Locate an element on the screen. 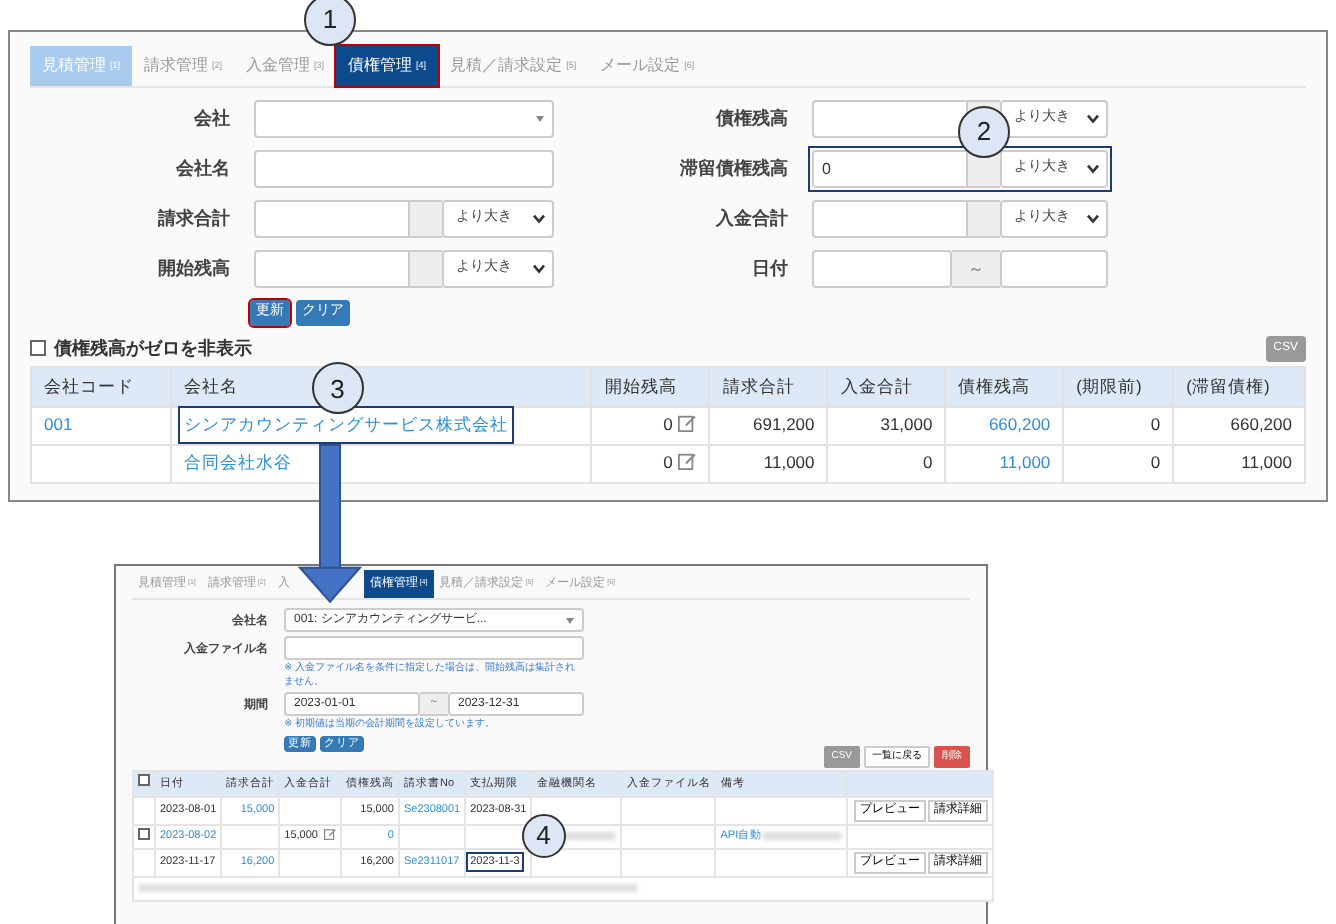 The image size is (1336, 924). field-label: 入金合計 is located at coordinates (750, 218).